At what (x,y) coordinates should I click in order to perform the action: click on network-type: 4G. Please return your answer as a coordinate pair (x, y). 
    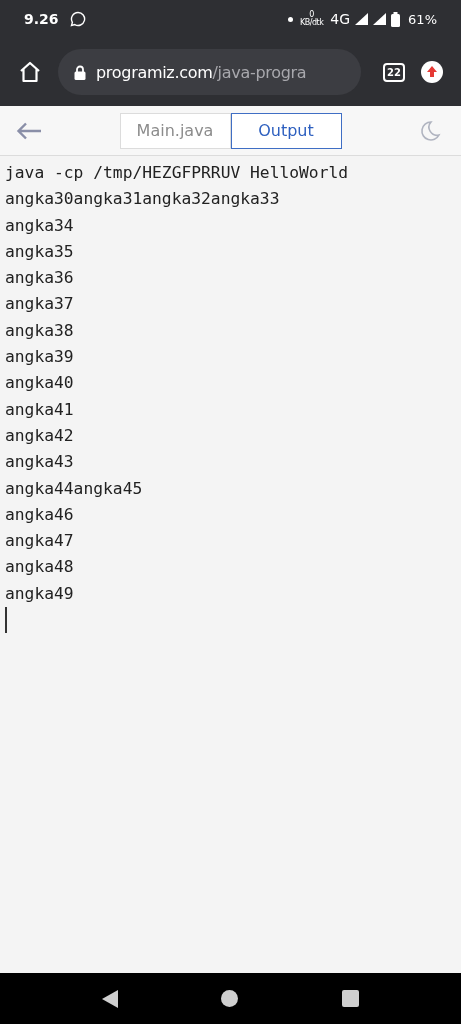
    Looking at the image, I should click on (340, 19).